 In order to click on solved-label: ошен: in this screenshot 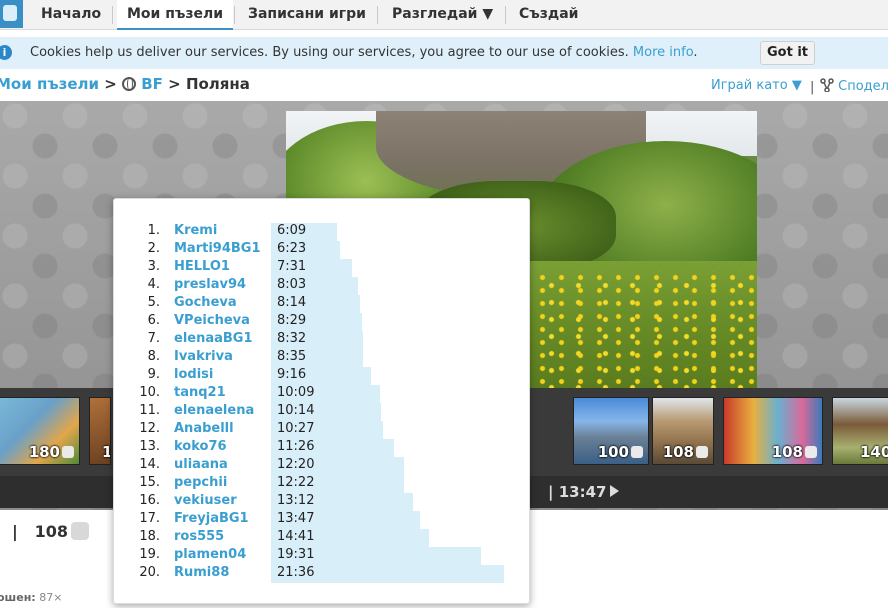, I will do `click(18, 597)`.